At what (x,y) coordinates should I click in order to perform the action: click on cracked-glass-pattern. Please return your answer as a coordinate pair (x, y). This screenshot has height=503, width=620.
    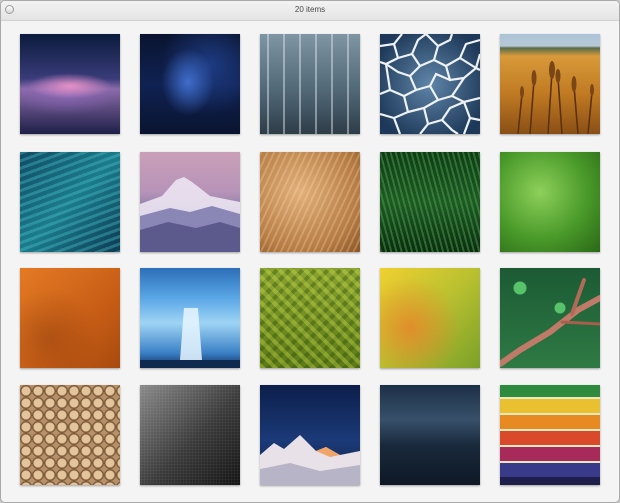
    Looking at the image, I should click on (430, 84).